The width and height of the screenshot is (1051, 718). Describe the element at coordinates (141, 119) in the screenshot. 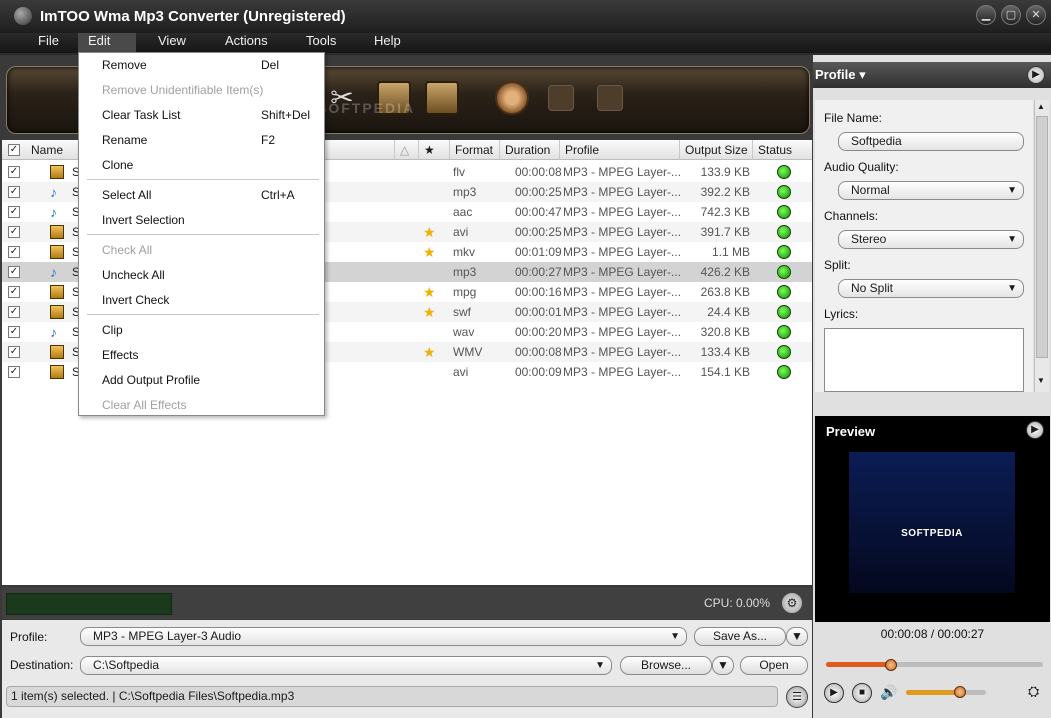

I see `menu-item-clear-task-list: Clear Task List` at that location.